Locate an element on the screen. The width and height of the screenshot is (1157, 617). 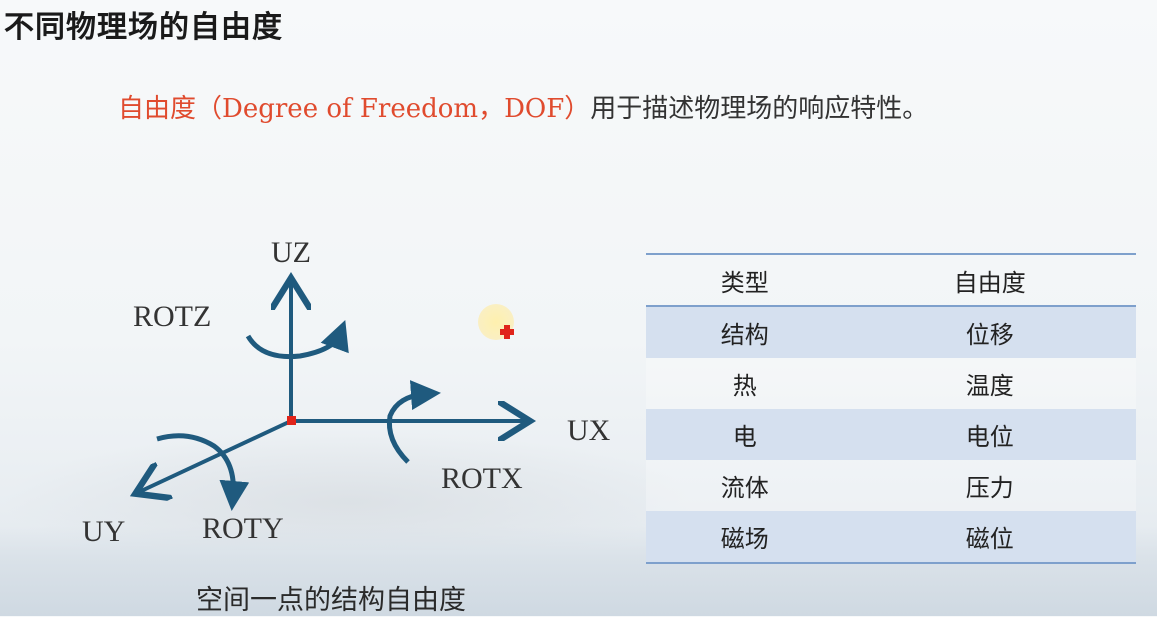
table-row: 热 温度 is located at coordinates (891, 383).